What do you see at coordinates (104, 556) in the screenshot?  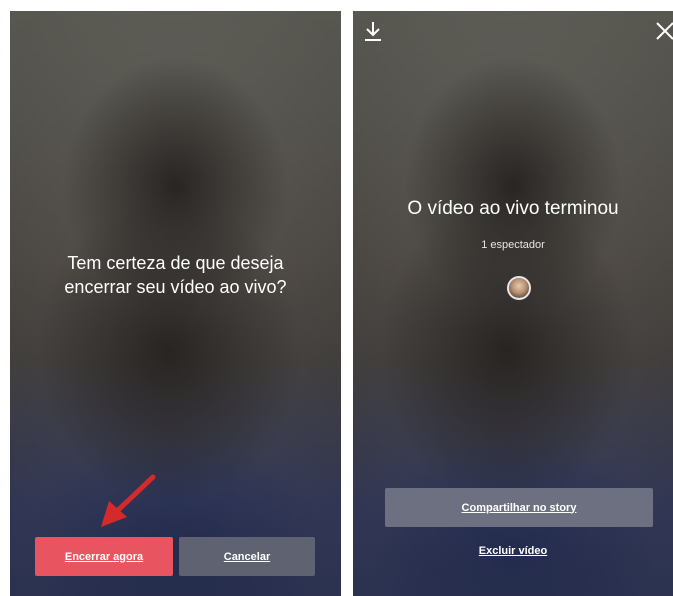 I see `end-now-button: Encerrar agora` at bounding box center [104, 556].